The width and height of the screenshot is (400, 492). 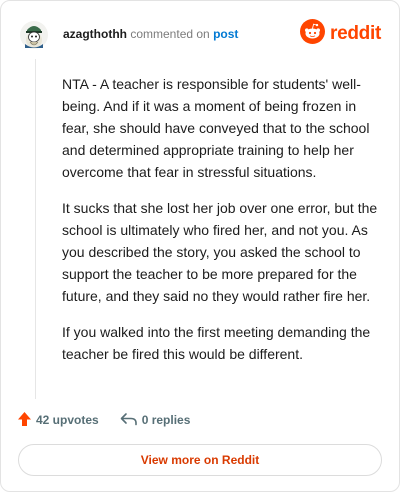 I want to click on reddit-logo: reddit, so click(x=340, y=34).